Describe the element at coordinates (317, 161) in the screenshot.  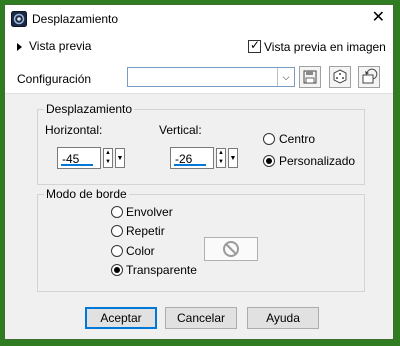
I see `radio-personalizado-label: Personalizado` at that location.